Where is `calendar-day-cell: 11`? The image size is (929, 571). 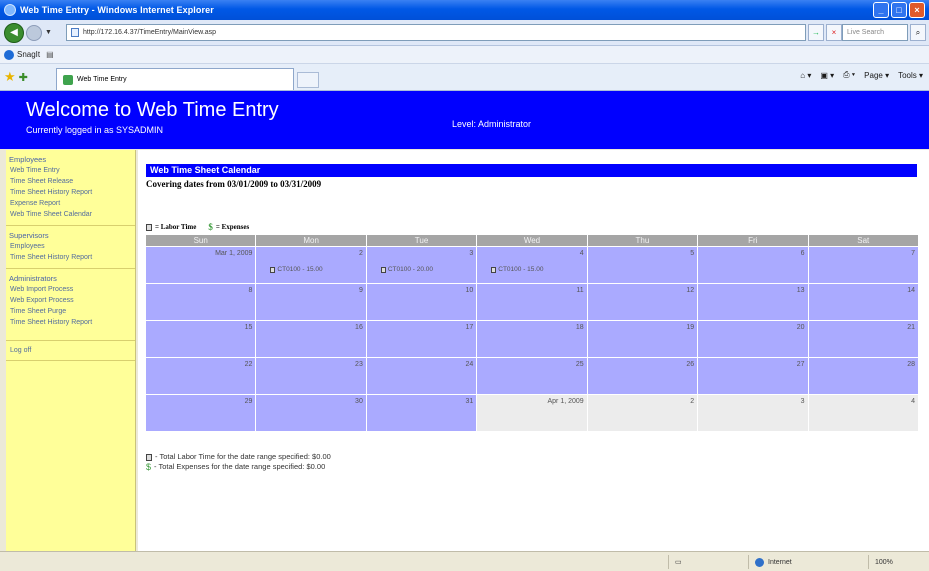 calendar-day-cell: 11 is located at coordinates (532, 302).